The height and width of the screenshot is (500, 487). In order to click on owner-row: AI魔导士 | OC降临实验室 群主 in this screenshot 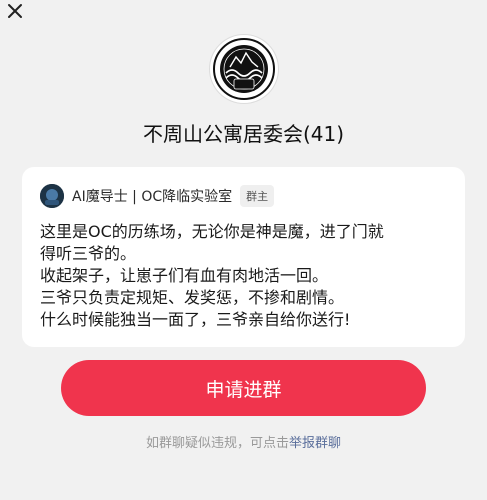, I will do `click(157, 196)`.